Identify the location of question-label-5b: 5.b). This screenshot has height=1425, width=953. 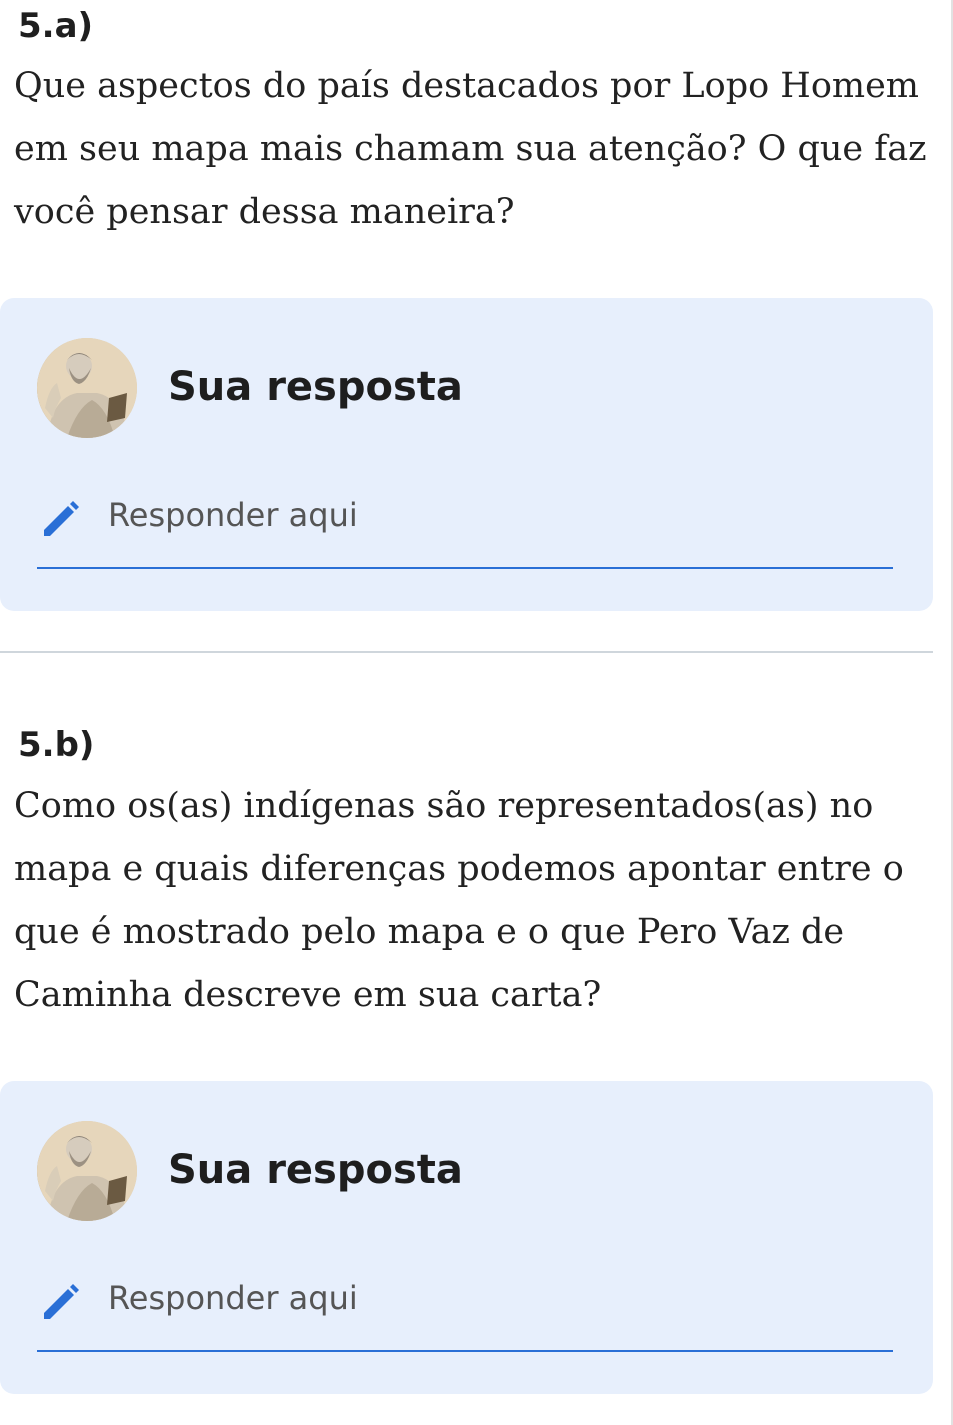
(56, 745).